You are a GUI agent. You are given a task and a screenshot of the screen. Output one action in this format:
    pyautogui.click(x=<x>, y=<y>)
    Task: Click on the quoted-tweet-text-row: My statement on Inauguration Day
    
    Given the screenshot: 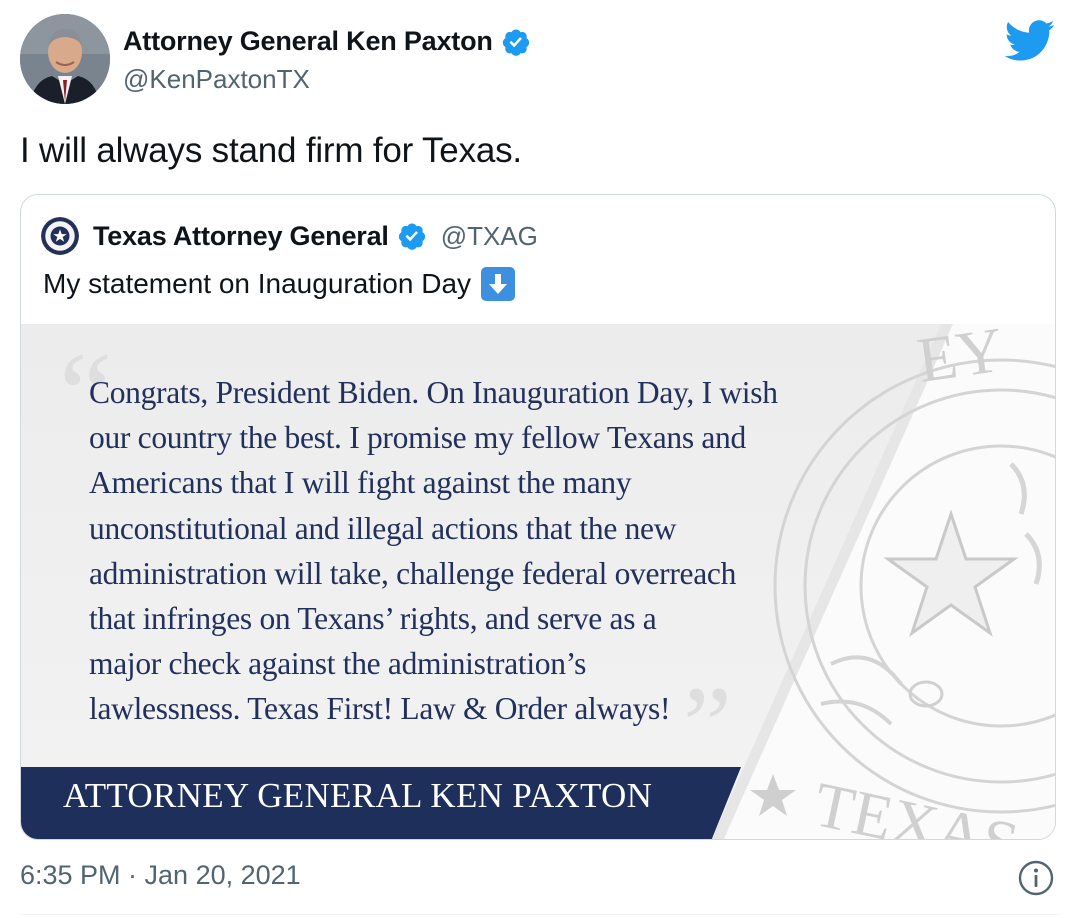 What is the action you would take?
    pyautogui.click(x=279, y=284)
    